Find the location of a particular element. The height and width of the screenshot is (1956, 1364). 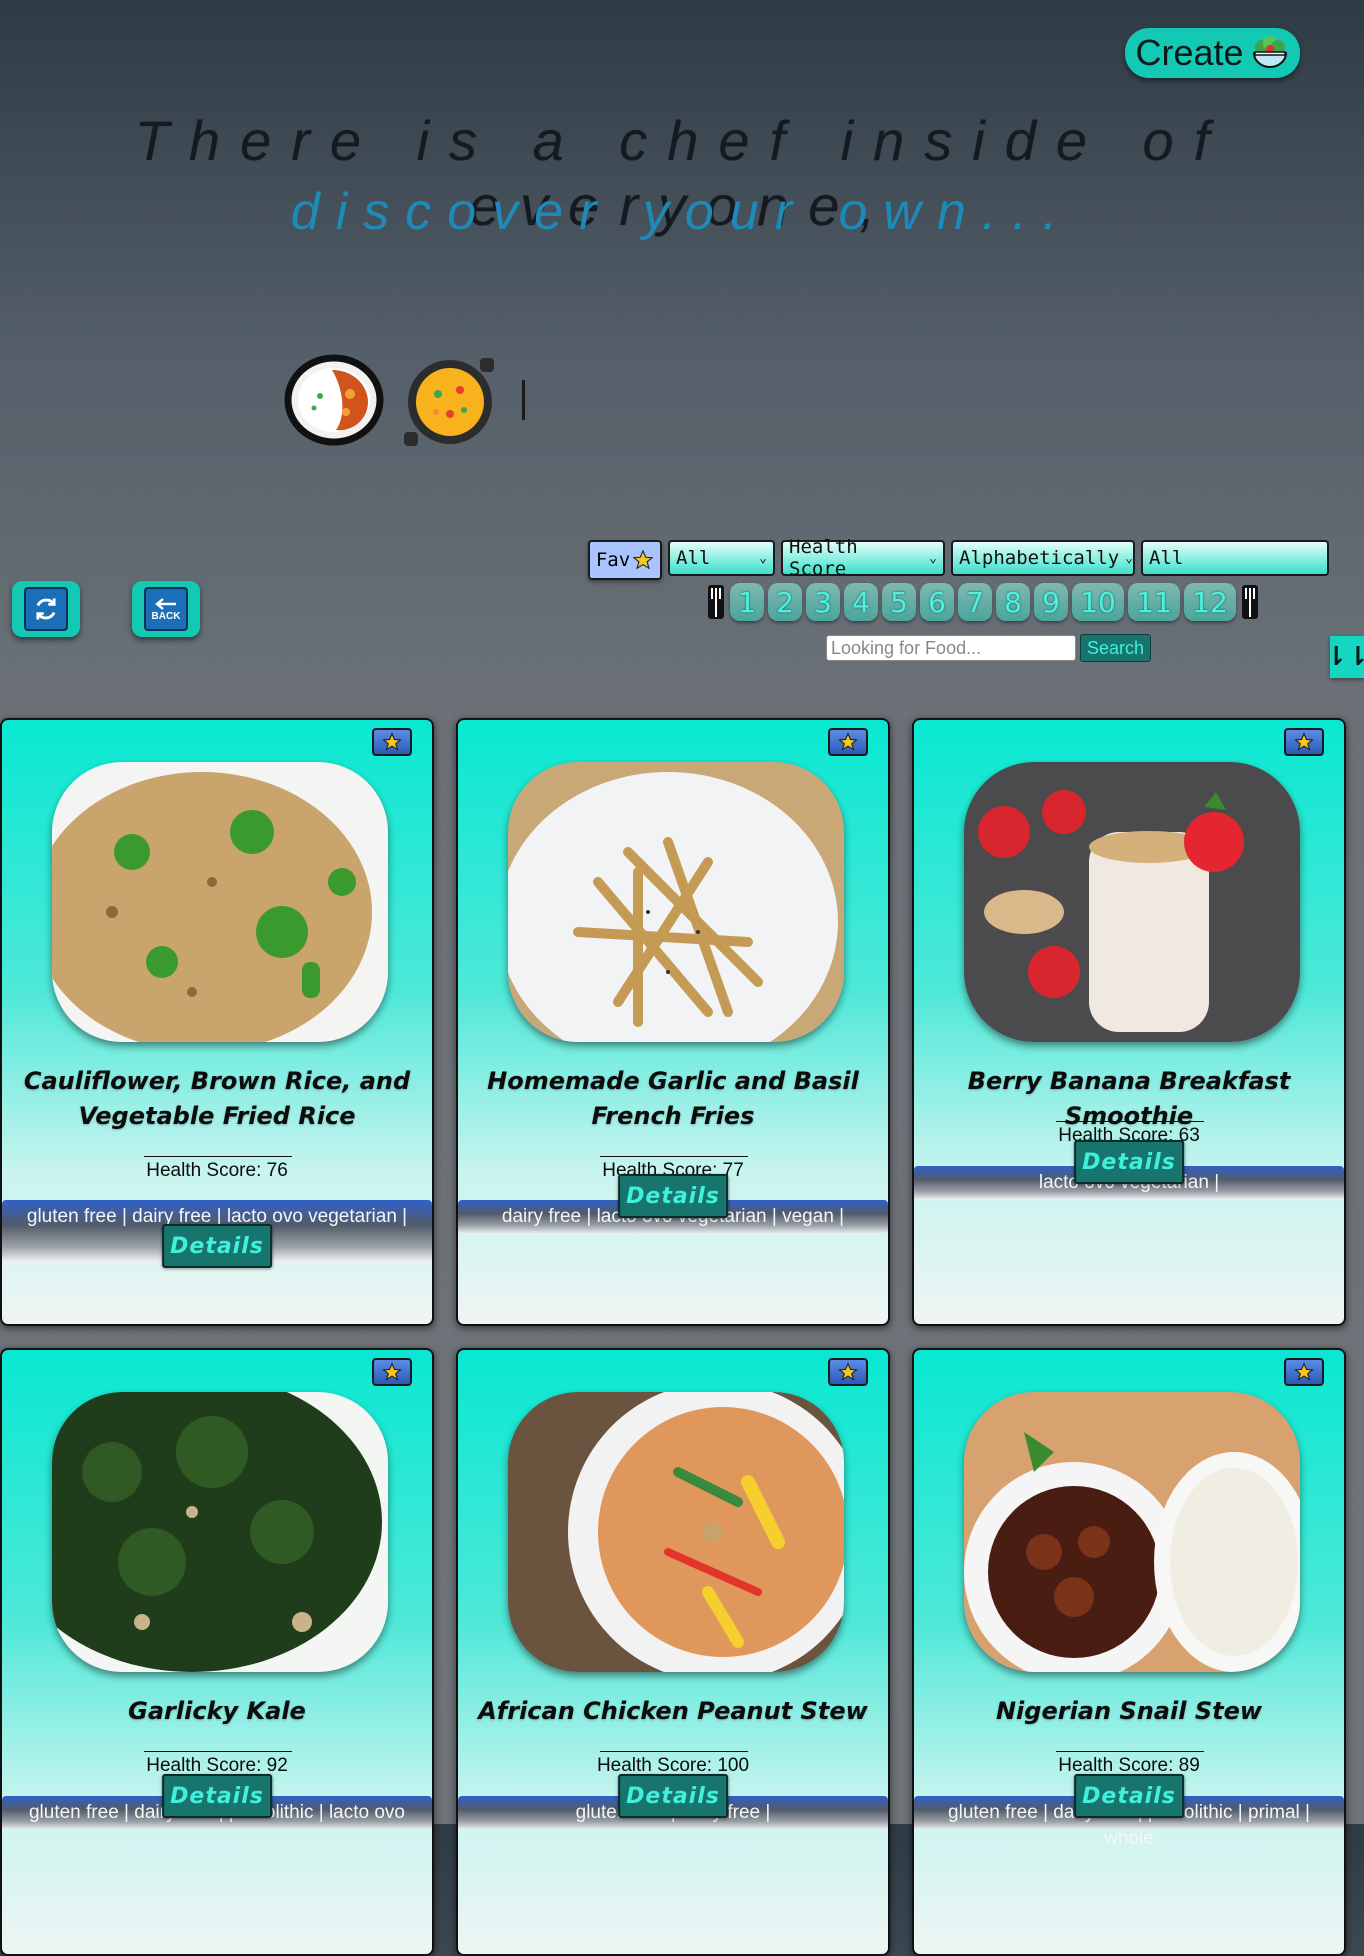

page-button-10: 10 is located at coordinates (1098, 602).